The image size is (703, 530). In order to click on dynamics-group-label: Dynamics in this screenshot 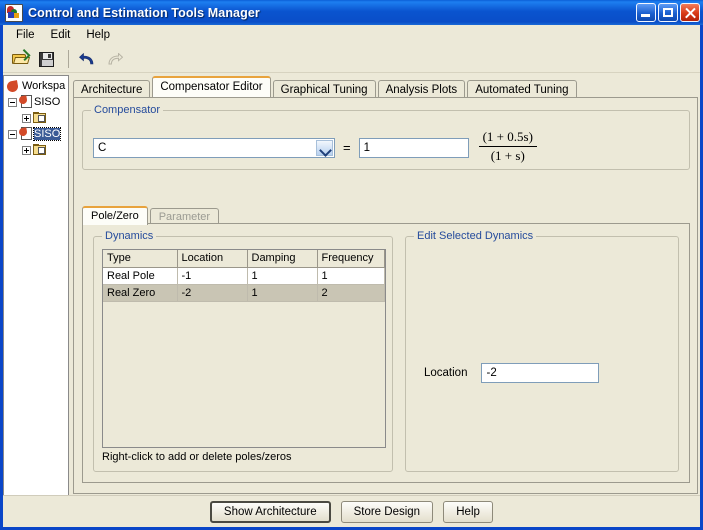, I will do `click(129, 236)`.